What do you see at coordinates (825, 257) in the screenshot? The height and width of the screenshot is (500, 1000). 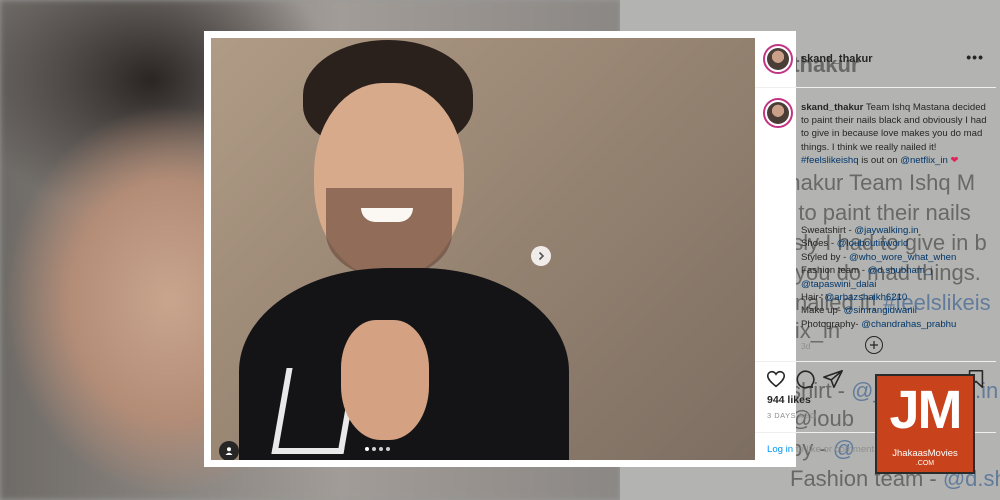 I see `credit-label: Styled by -` at bounding box center [825, 257].